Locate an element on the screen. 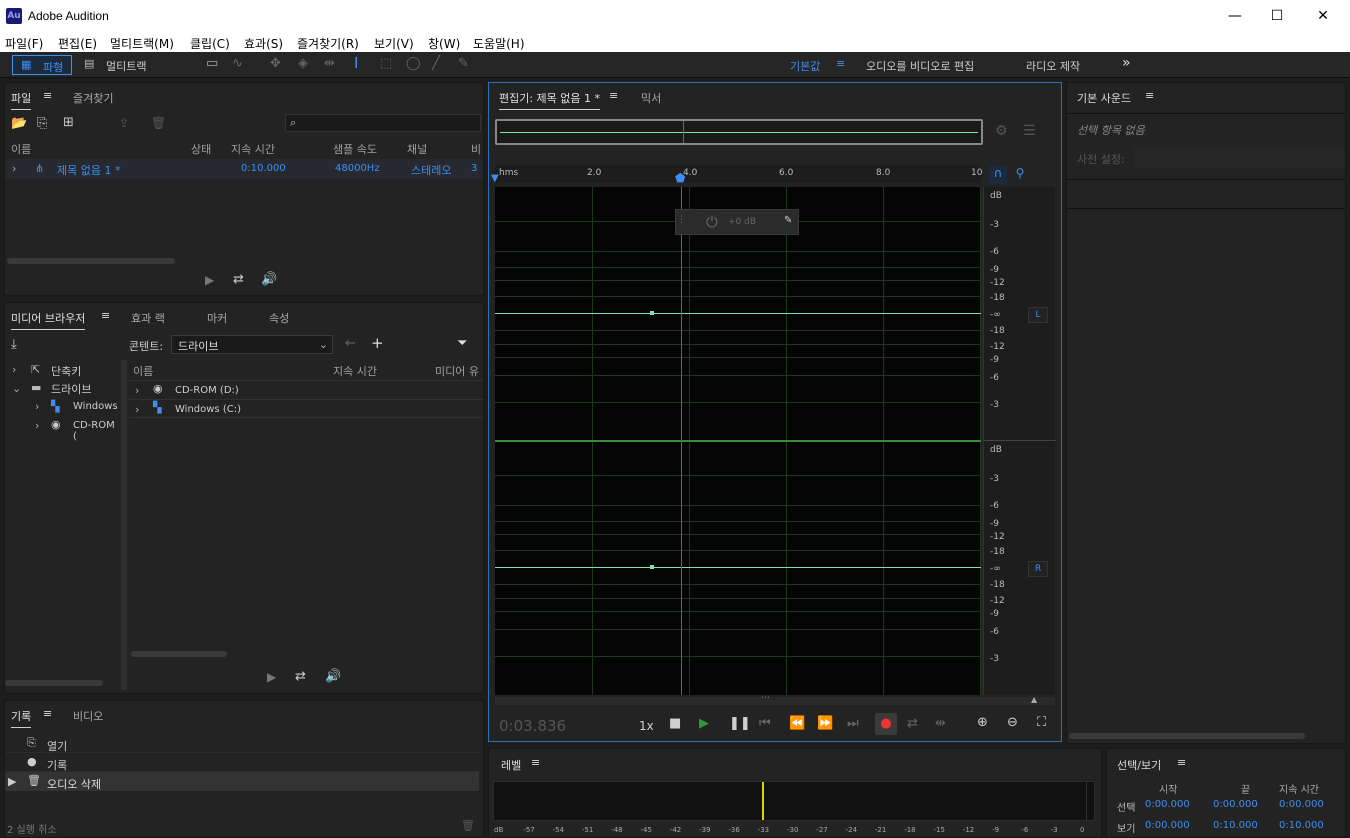 The width and height of the screenshot is (1350, 838). close-icon: ✕ is located at coordinates (1323, 16).